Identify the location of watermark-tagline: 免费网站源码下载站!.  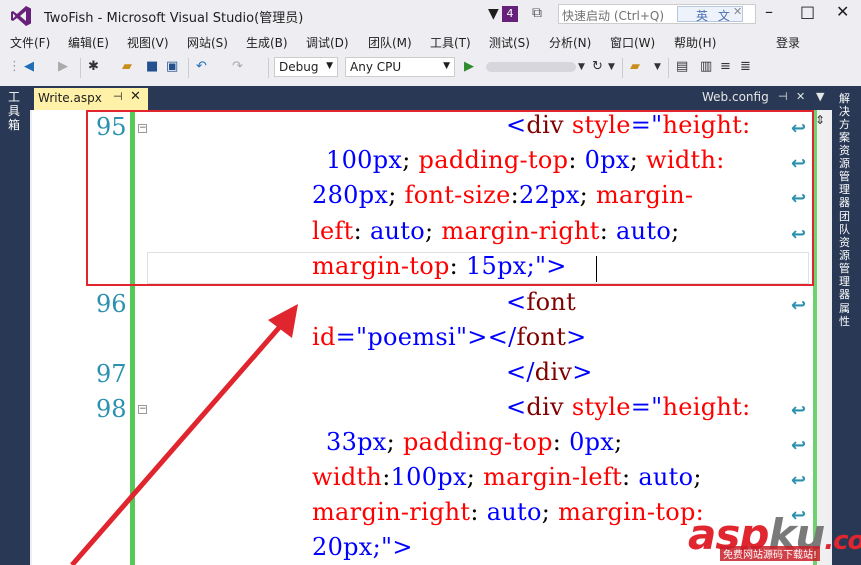
(770, 553).